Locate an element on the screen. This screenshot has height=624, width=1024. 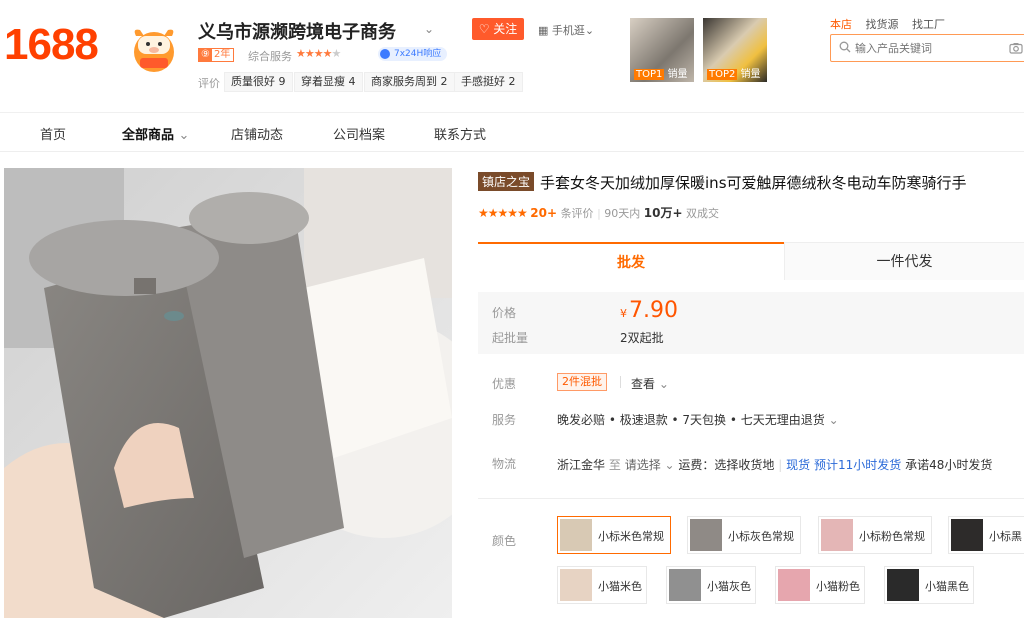
mobile-browse-link: ▦ 手机逛⌄ is located at coordinates (566, 30).